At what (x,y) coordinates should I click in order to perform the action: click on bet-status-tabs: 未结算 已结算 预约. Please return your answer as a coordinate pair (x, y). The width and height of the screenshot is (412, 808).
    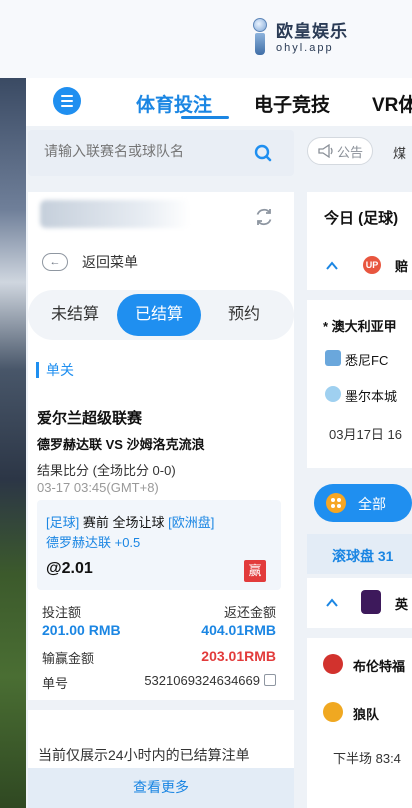
    Looking at the image, I should click on (161, 315).